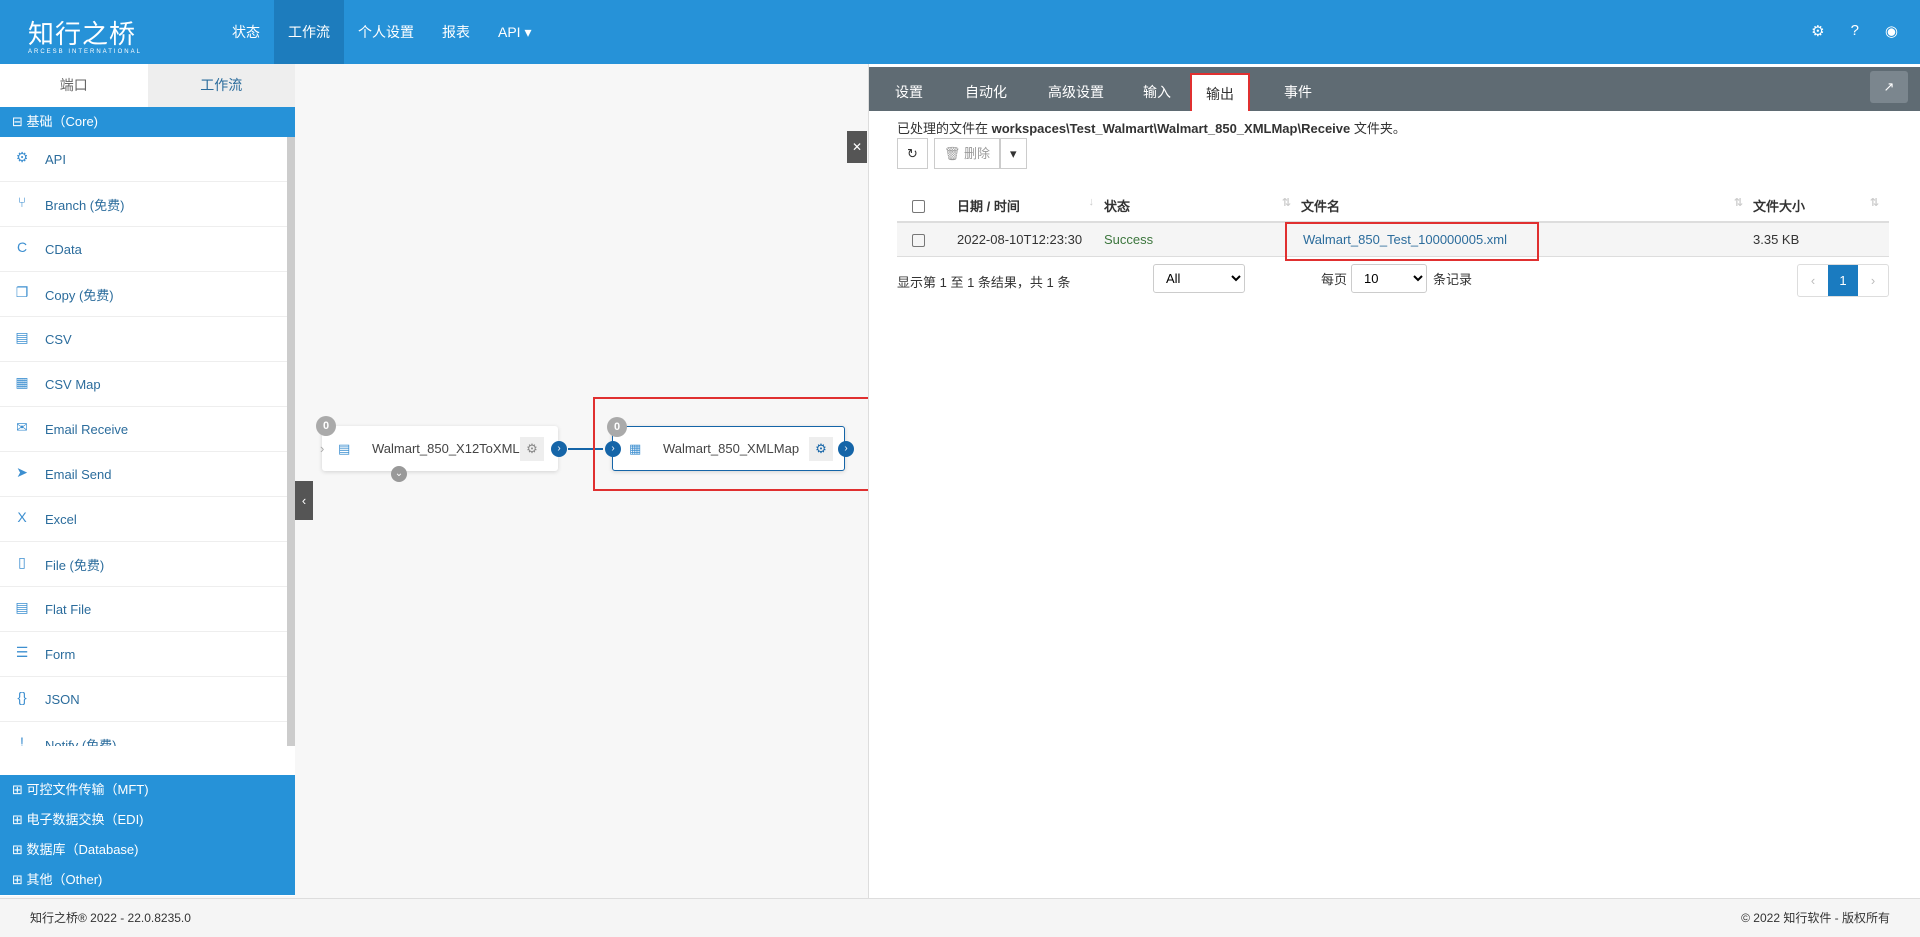 This screenshot has width=1920, height=937. What do you see at coordinates (456, 32) in the screenshot?
I see `nav-reports: 报表` at bounding box center [456, 32].